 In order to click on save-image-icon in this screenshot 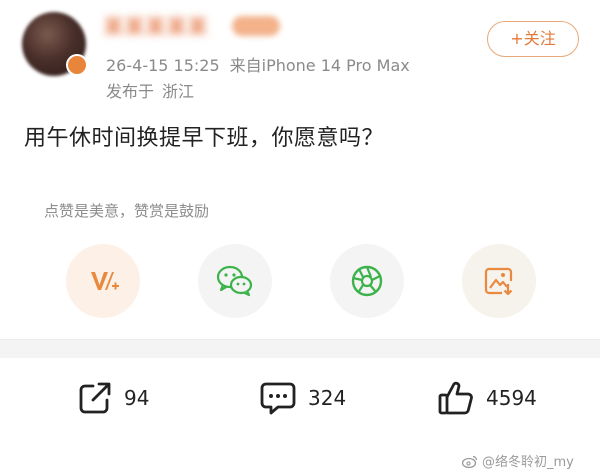, I will do `click(498, 281)`.